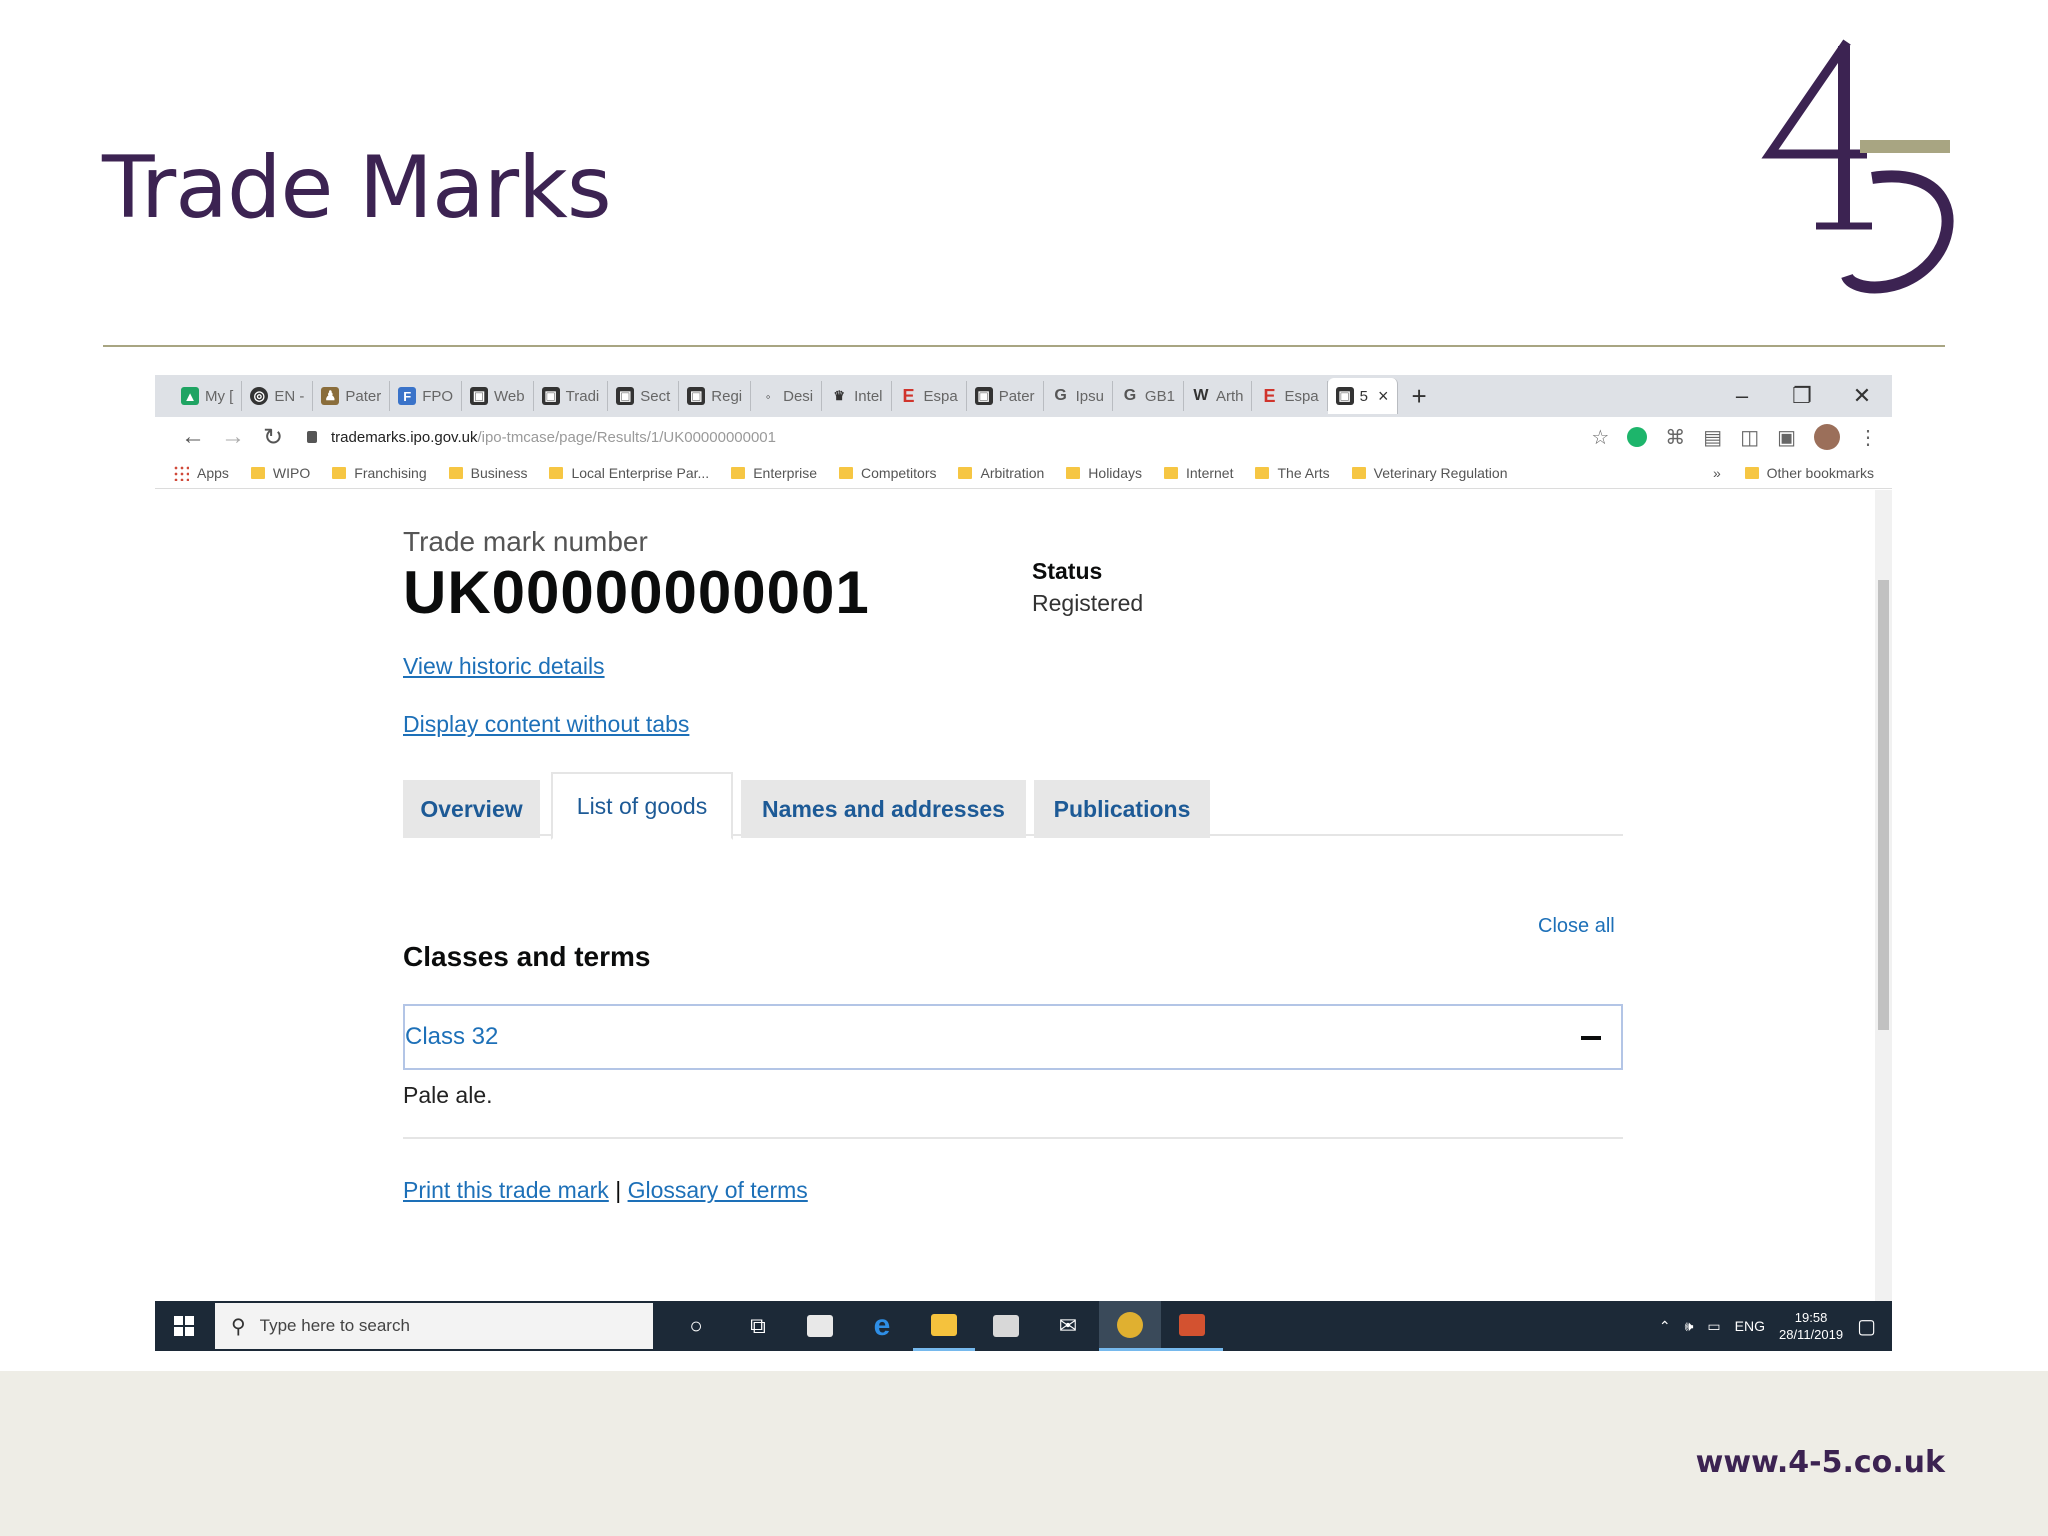 The image size is (2048, 1536). I want to click on bookmark-folder: The Arts, so click(1292, 473).